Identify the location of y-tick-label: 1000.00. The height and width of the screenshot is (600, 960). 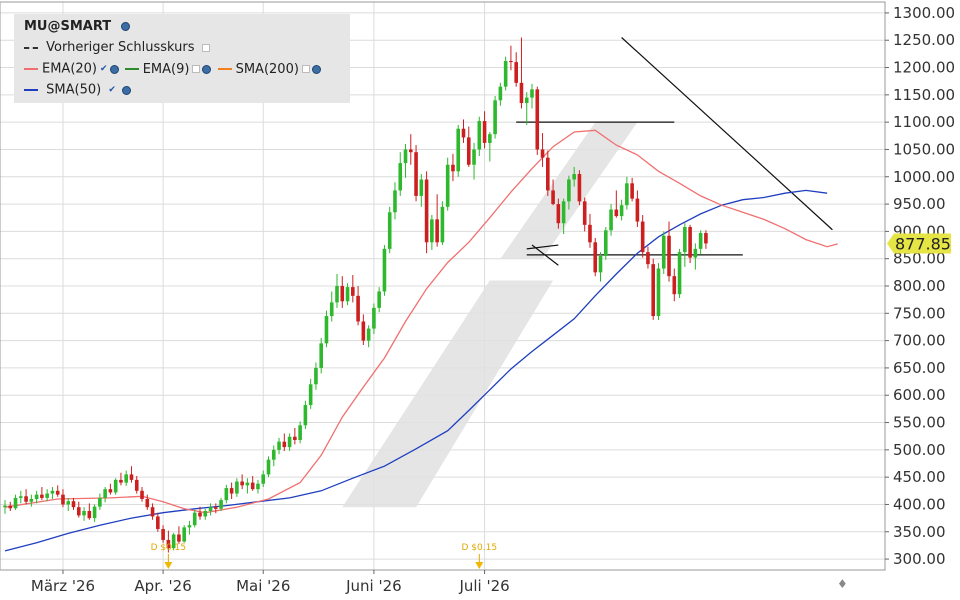
(924, 177).